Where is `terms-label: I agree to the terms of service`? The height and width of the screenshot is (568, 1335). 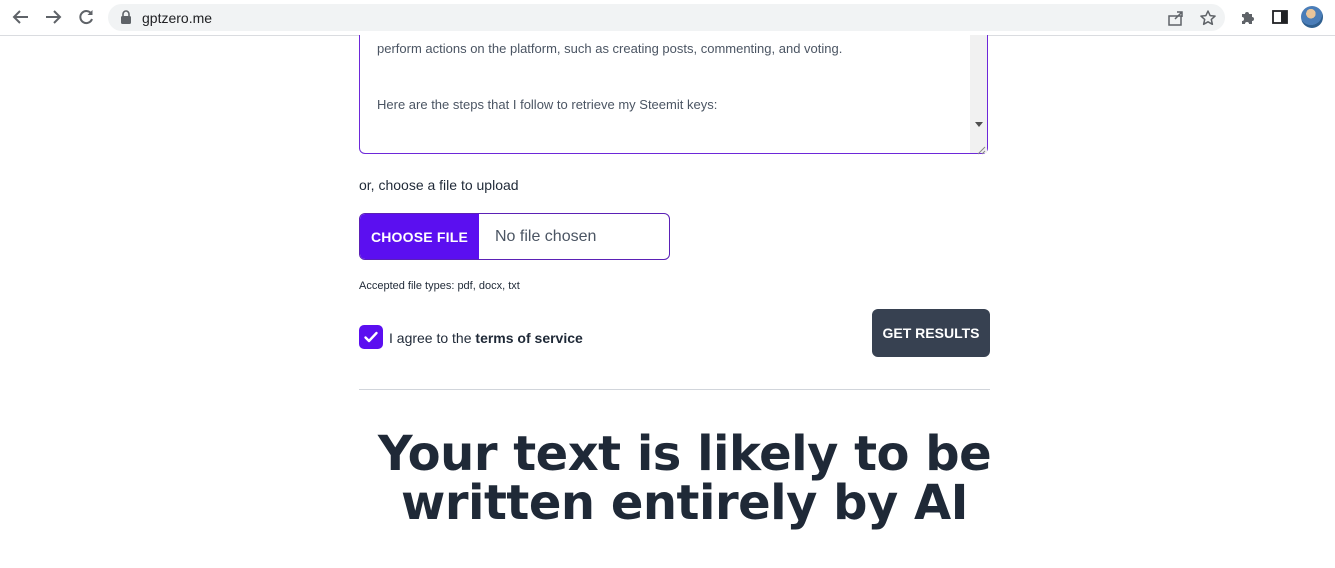 terms-label: I agree to the terms of service is located at coordinates (486, 338).